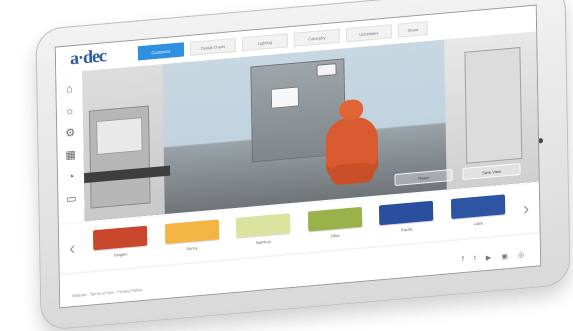 The image size is (573, 331). Describe the element at coordinates (317, 37) in the screenshot. I see `tab-cabinetry: Cabinetry` at that location.